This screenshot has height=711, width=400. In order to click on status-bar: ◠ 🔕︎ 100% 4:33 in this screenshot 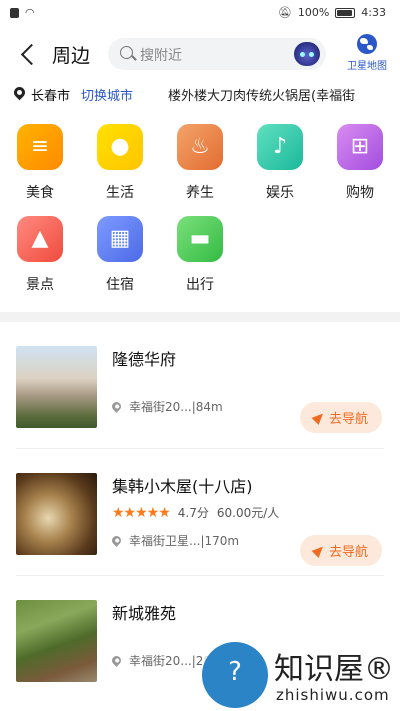, I will do `click(200, 13)`.